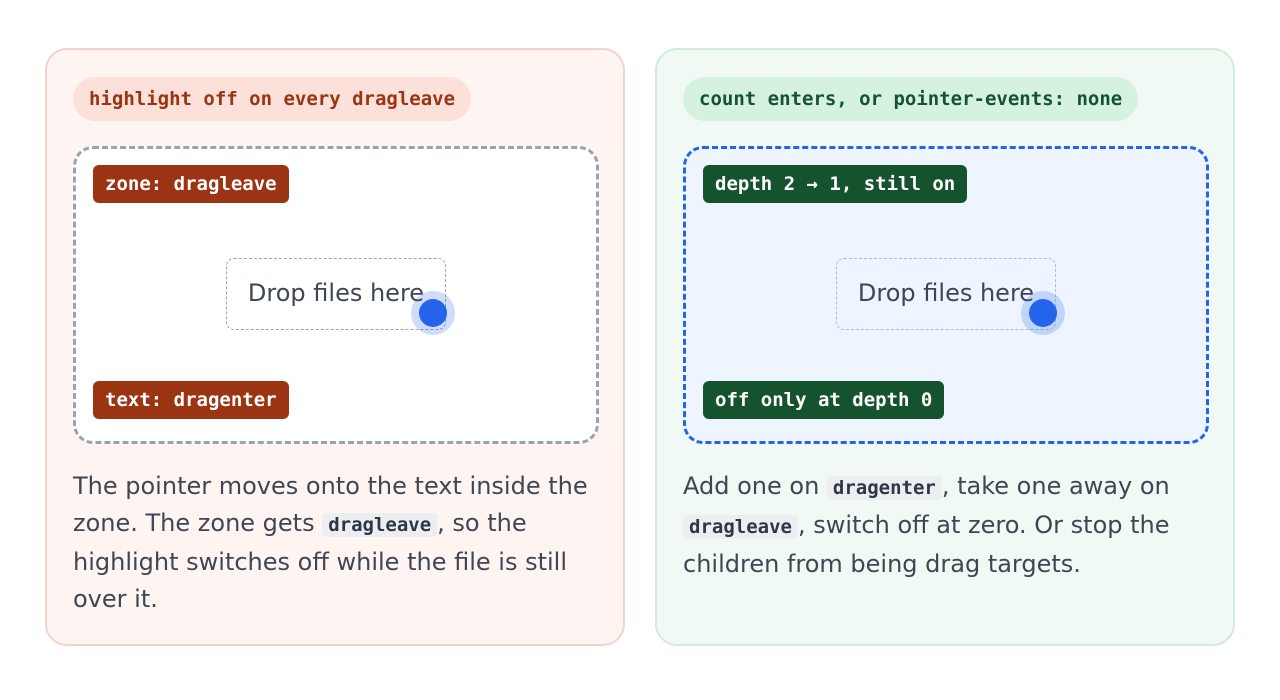 The height and width of the screenshot is (700, 1280). I want to click on caption-text: , take one away on, so click(1055, 486).